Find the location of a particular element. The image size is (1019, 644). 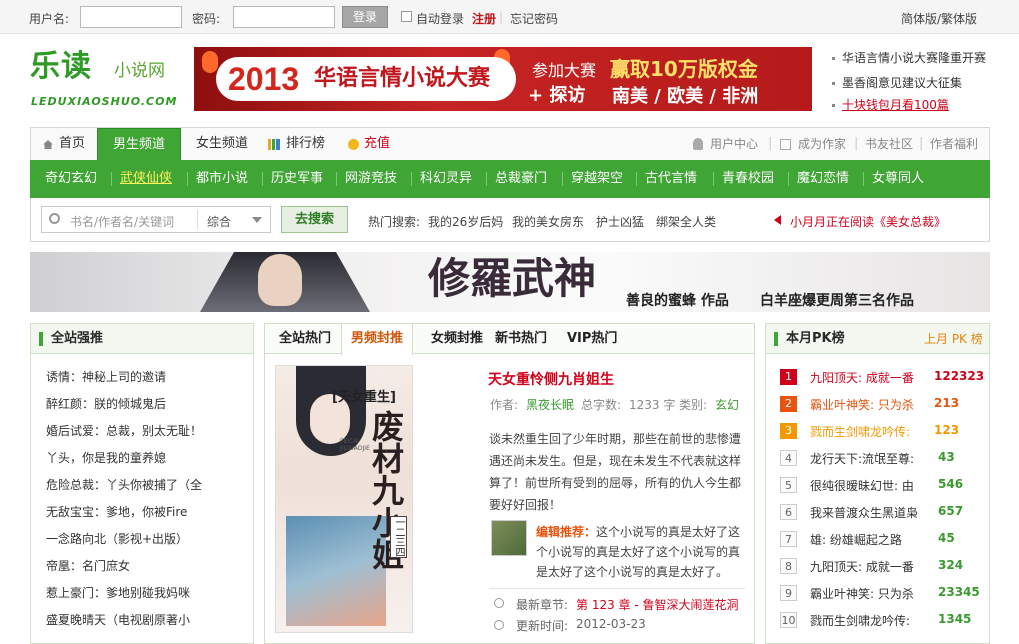

top-bar: 用户名: 密码: 登录 自动登录 注册 | 忘记密码 简体版/繁体版 is located at coordinates (509, 17).